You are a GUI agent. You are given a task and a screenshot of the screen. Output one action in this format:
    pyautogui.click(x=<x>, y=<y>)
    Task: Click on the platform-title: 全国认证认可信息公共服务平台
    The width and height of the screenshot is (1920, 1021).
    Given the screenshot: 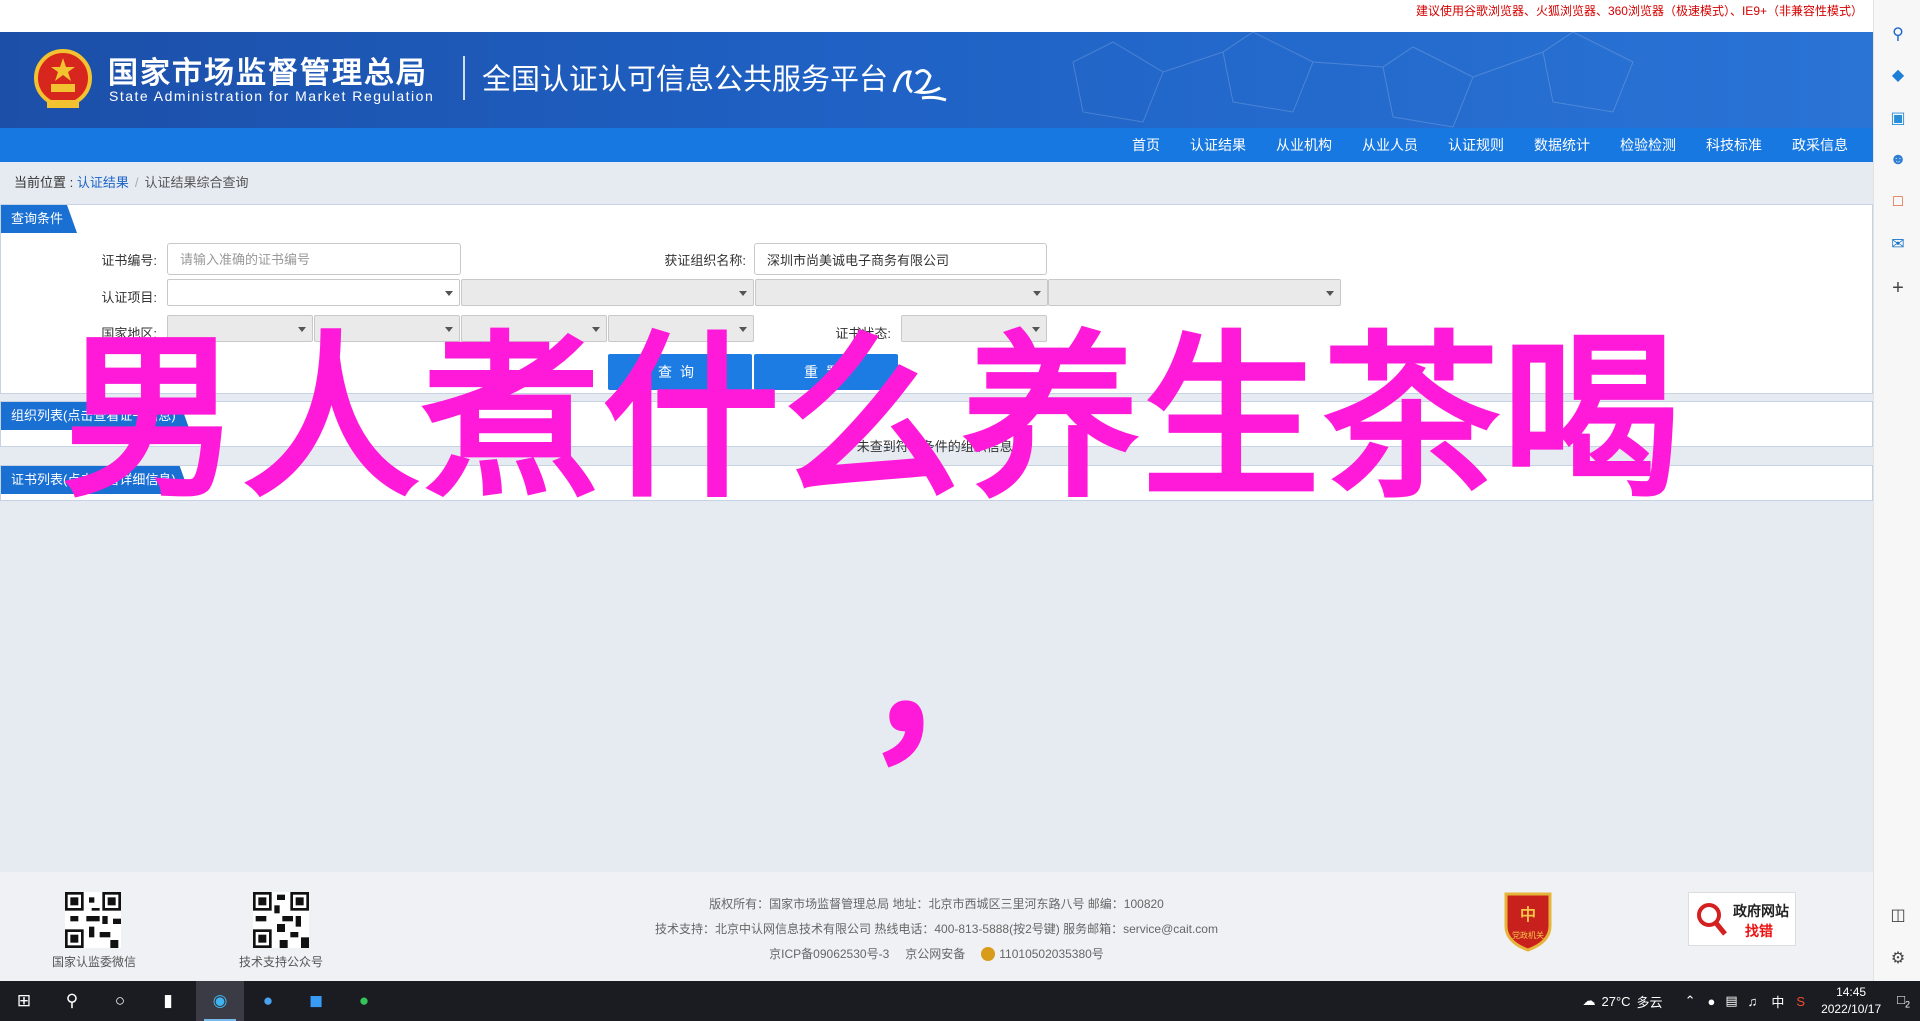 What is the action you would take?
    pyautogui.click(x=685, y=79)
    